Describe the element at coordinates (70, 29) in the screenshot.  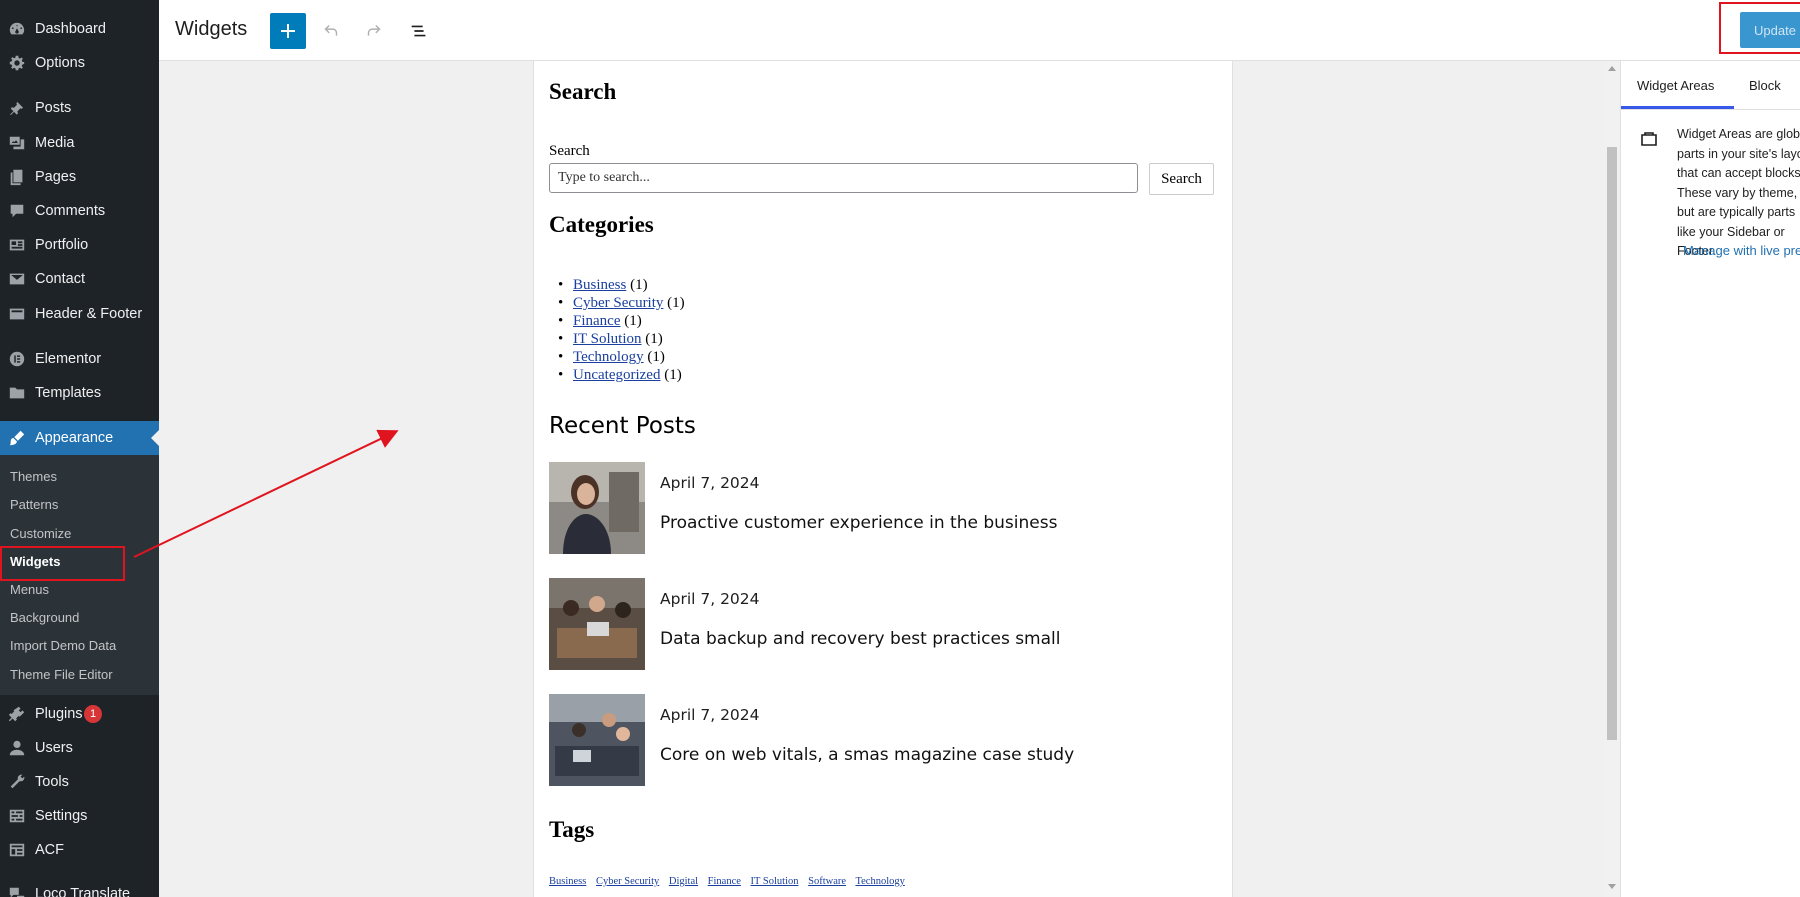
I see `sidebar-item-label: Dashboard` at that location.